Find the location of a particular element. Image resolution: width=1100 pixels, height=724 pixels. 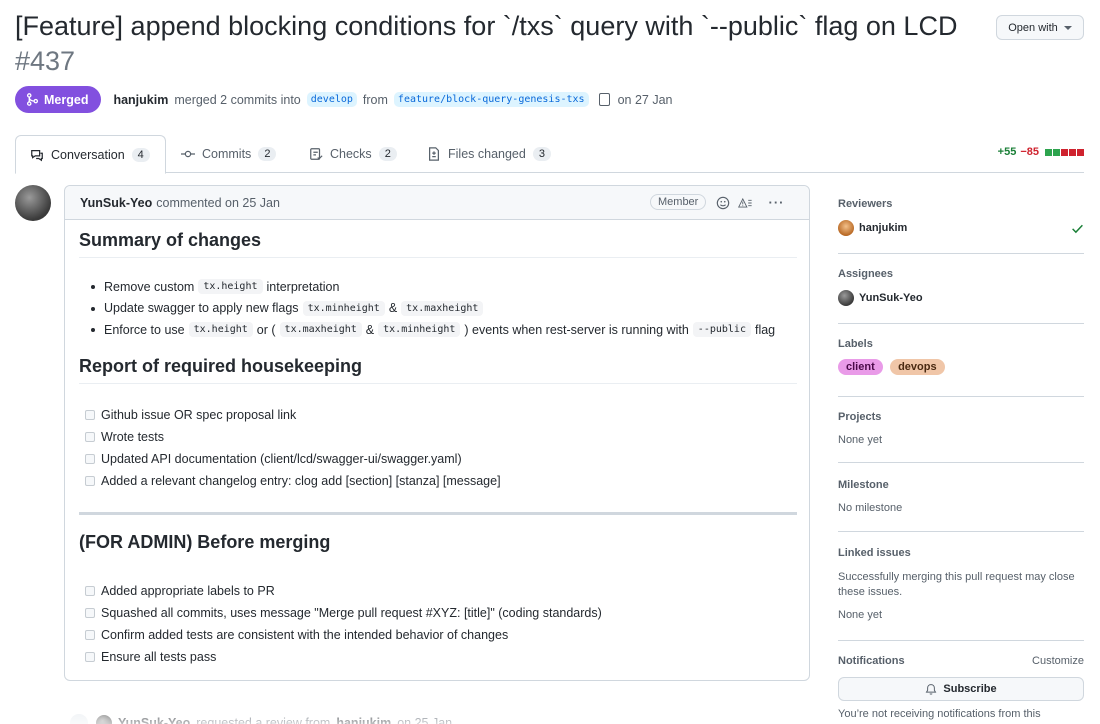

checklist-item: Ensure all tests pass is located at coordinates (343, 657).